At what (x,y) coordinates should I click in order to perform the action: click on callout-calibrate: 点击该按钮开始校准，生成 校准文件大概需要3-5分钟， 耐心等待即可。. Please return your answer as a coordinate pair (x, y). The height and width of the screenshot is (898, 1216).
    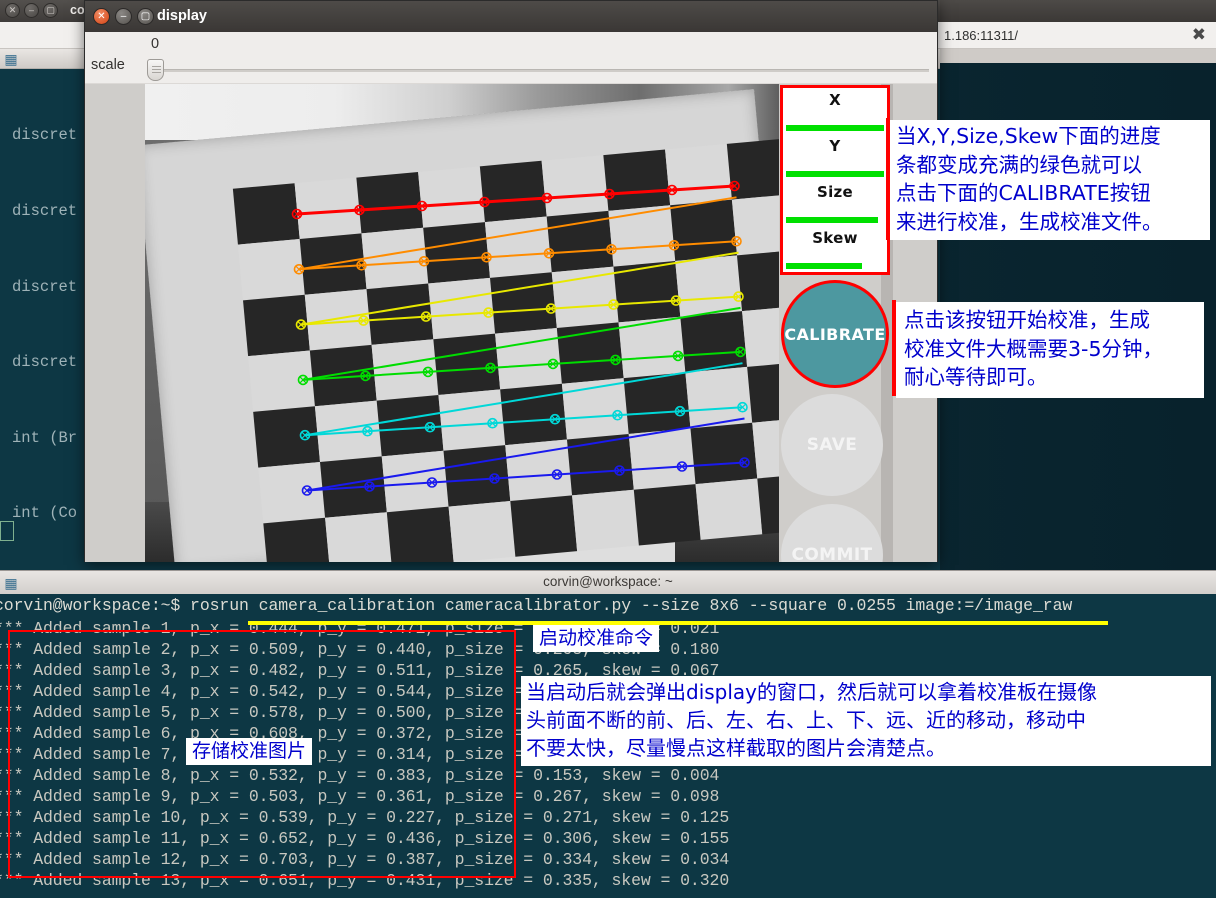
    Looking at the image, I should click on (1050, 350).